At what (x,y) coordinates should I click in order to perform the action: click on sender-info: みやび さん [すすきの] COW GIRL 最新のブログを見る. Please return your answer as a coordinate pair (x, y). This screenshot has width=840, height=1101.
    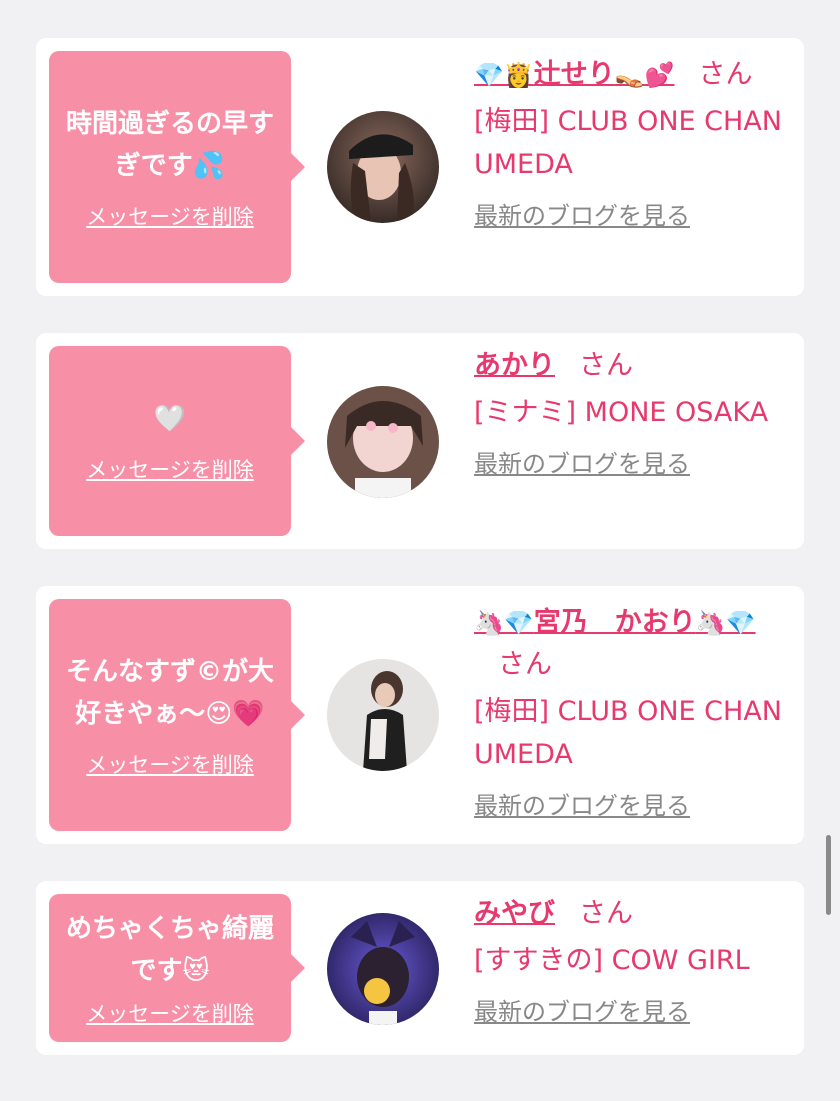
    Looking at the image, I should click on (629, 960).